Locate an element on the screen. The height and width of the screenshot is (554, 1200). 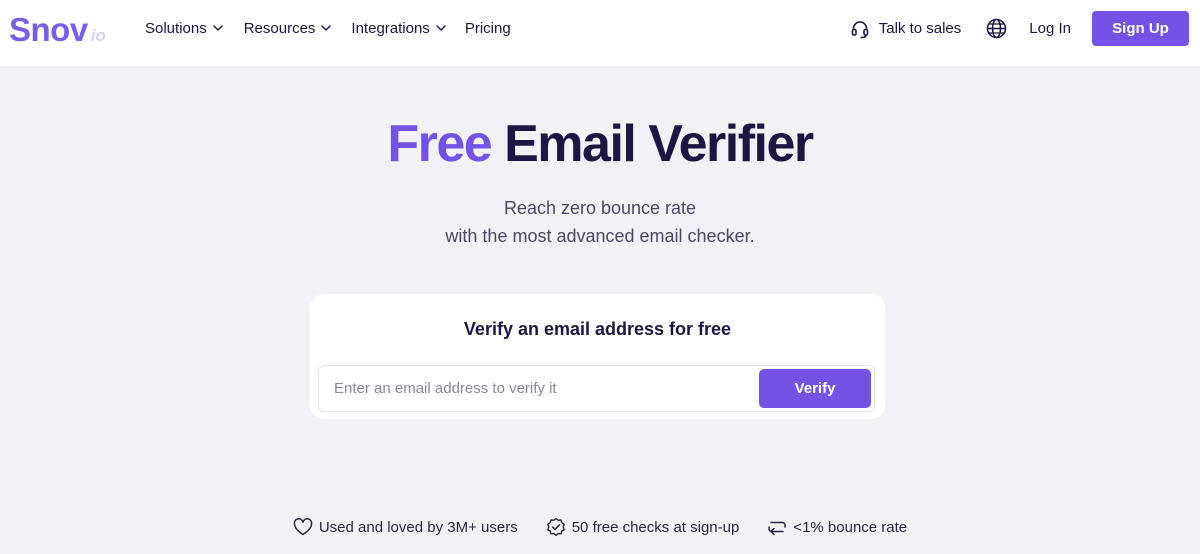
nav-label: Pricing is located at coordinates (487, 28).